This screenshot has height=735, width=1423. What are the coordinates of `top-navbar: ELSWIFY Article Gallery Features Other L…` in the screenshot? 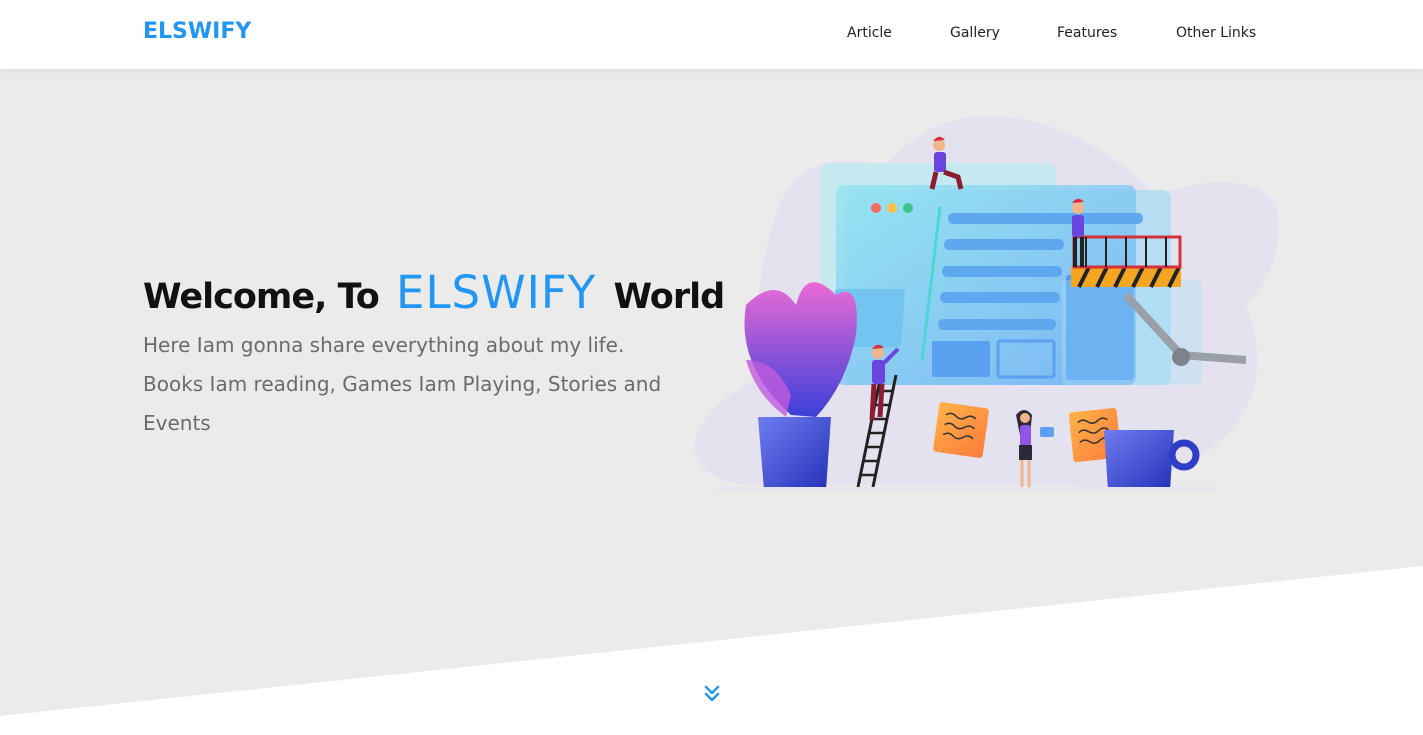 It's located at (711, 34).